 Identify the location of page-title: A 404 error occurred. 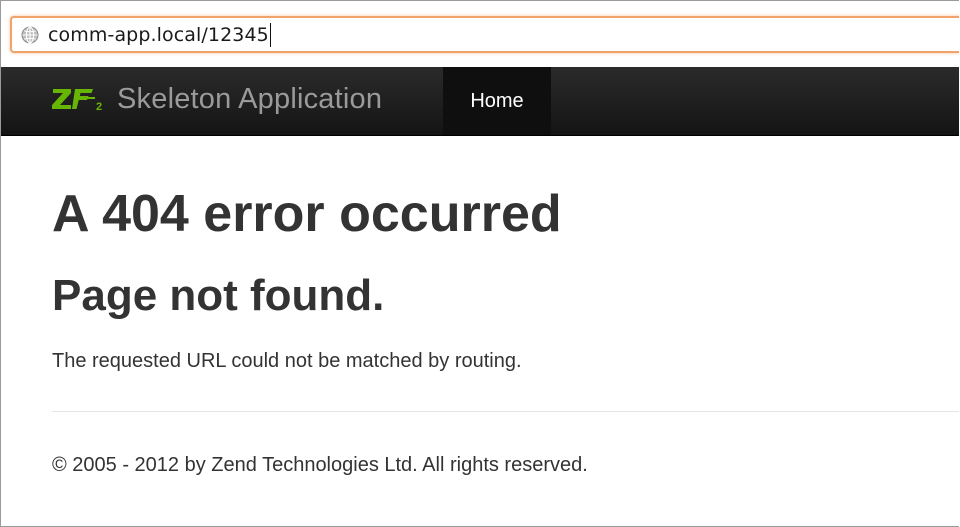
(307, 214).